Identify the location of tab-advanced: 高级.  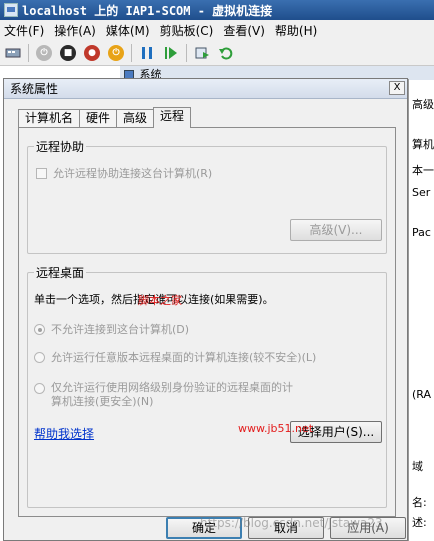
(135, 118).